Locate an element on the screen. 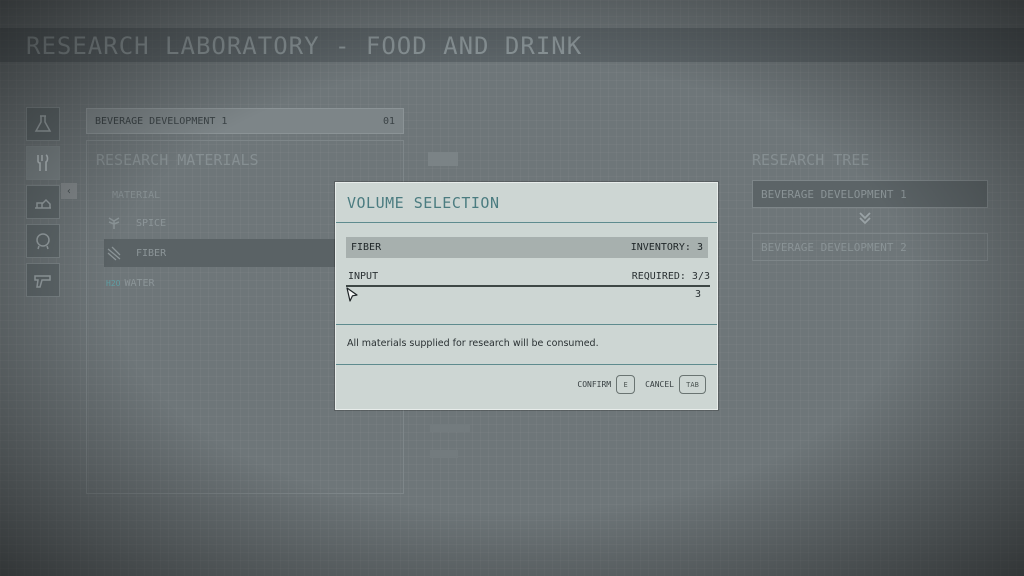 This screenshot has height=576, width=1024. tree-node-label: BEVERAGE DEVELOPMENT 2 is located at coordinates (834, 247).